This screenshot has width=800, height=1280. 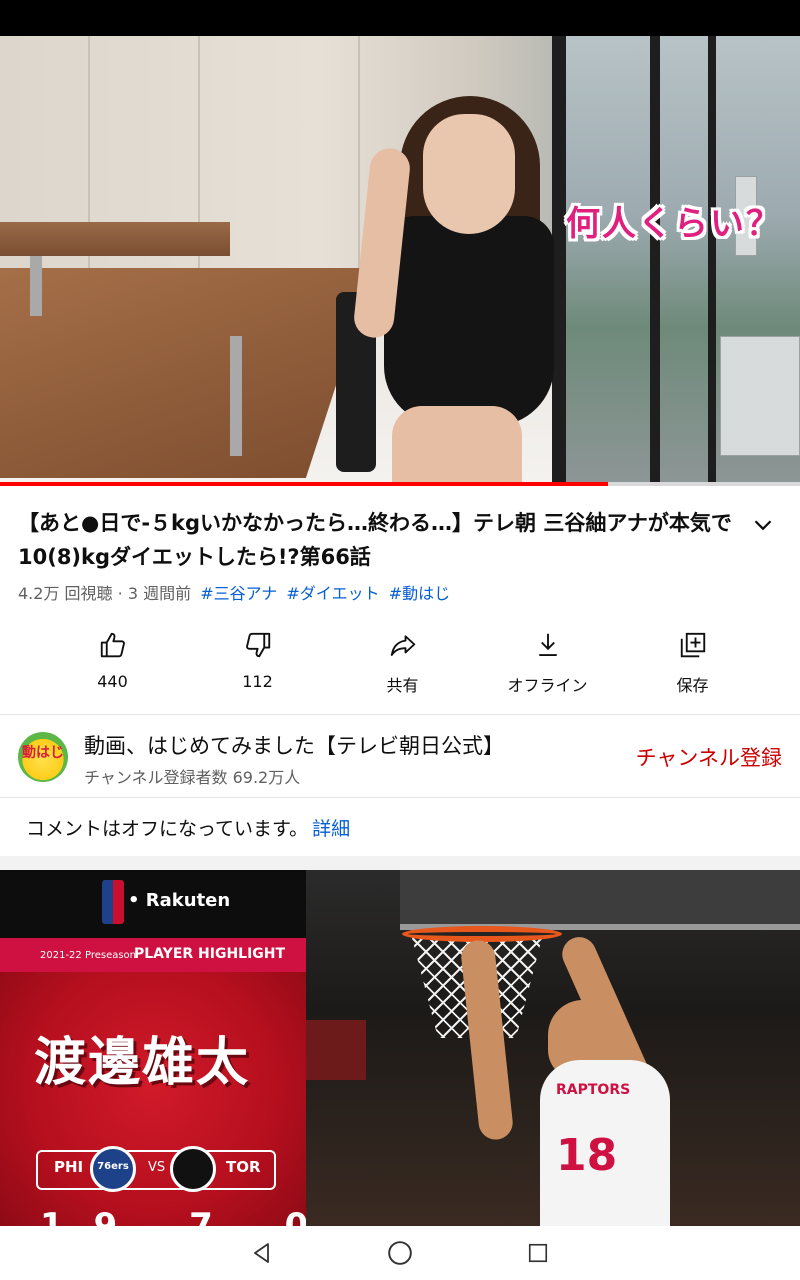 What do you see at coordinates (243, 1167) in the screenshot?
I see `away-team-code: TOR` at bounding box center [243, 1167].